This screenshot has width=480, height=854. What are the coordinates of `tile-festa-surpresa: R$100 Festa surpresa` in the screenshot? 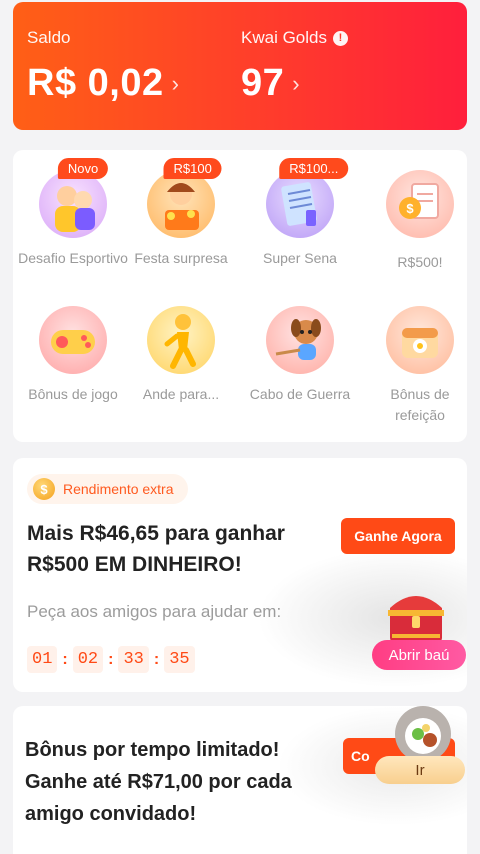 It's located at (181, 224).